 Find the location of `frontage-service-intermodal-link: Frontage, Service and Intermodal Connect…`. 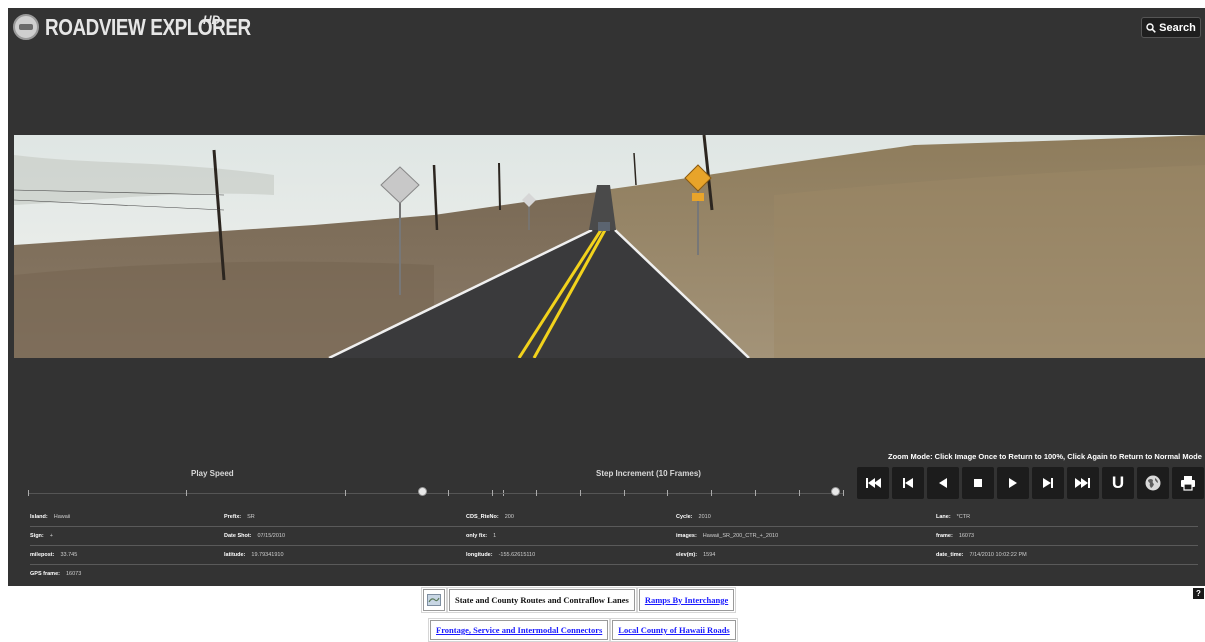

frontage-service-intermodal-link: Frontage, Service and Intermodal Connect… is located at coordinates (519, 630).